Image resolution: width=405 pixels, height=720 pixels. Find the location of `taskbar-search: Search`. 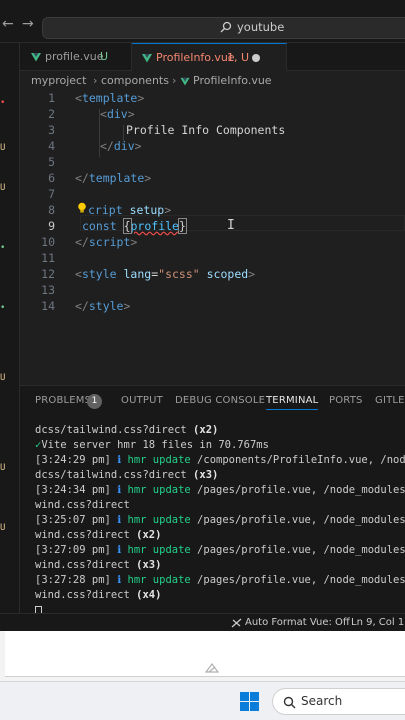

taskbar-search: Search is located at coordinates (338, 701).